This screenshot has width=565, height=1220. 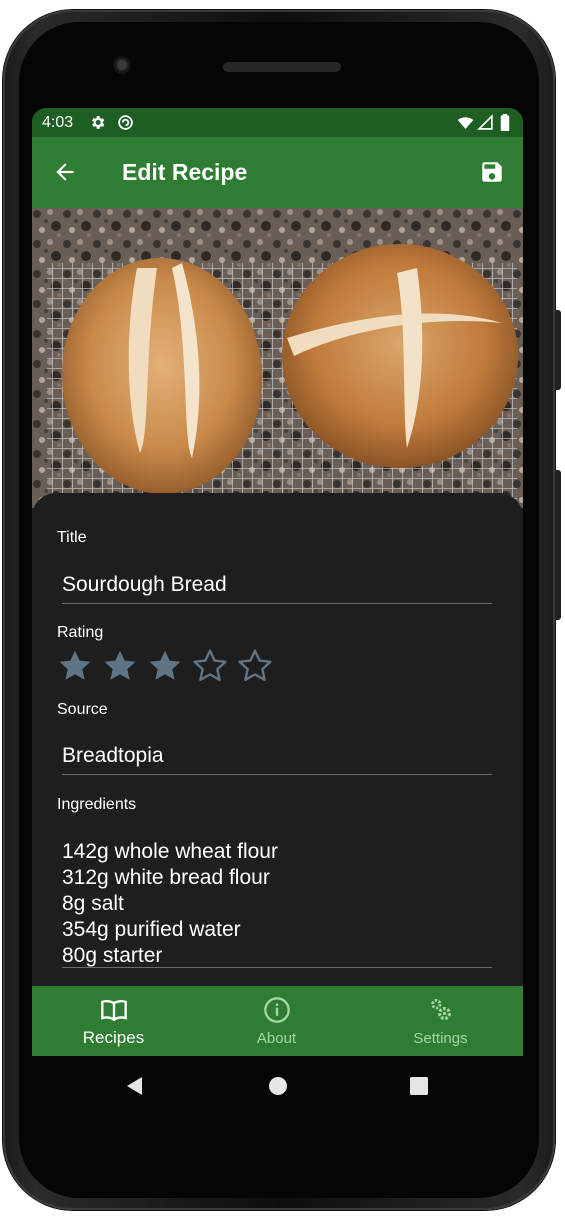 I want to click on nav-about-label: About, so click(x=276, y=1038).